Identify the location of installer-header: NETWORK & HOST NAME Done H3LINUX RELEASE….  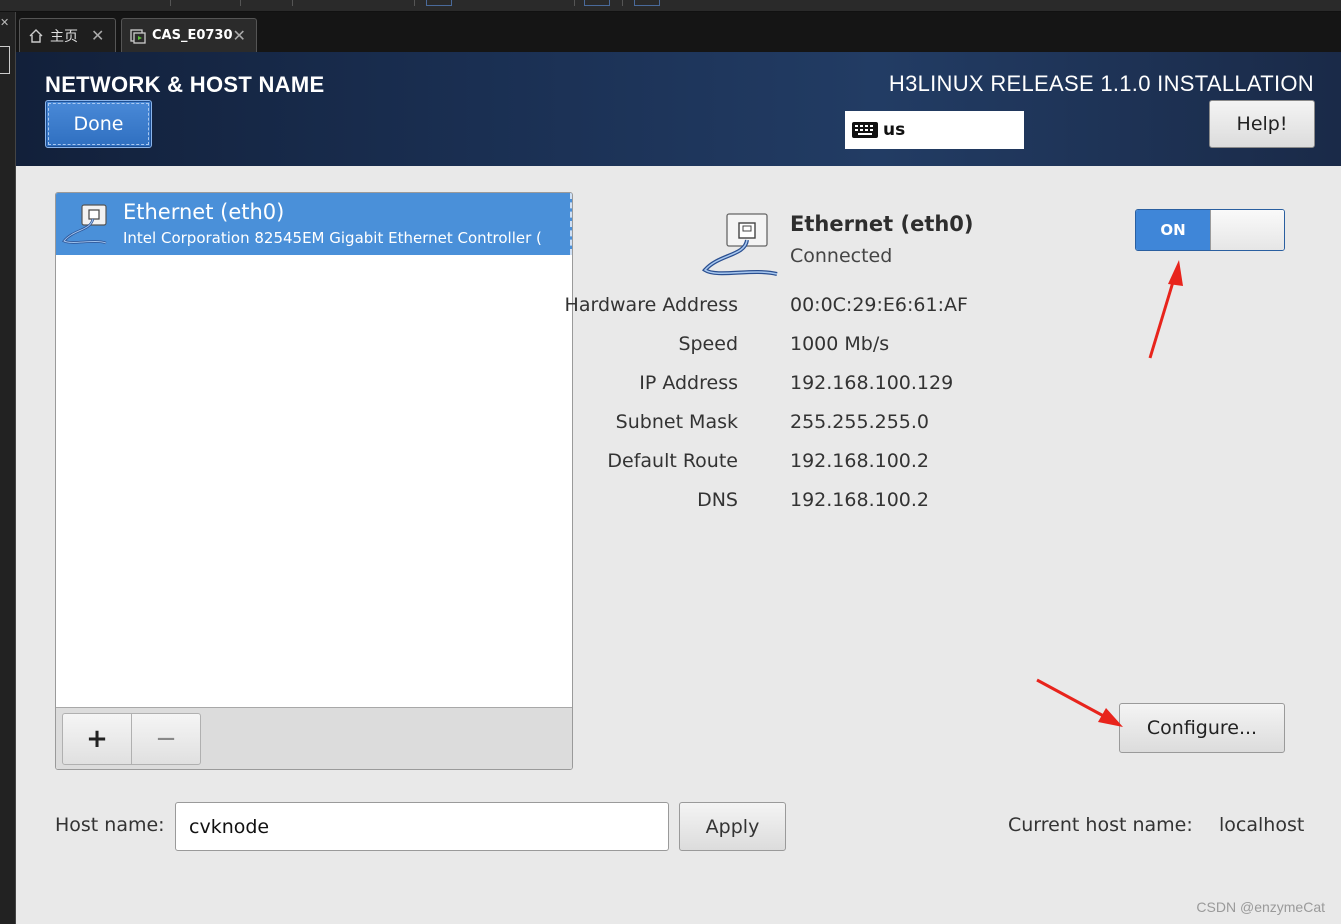
(678, 109).